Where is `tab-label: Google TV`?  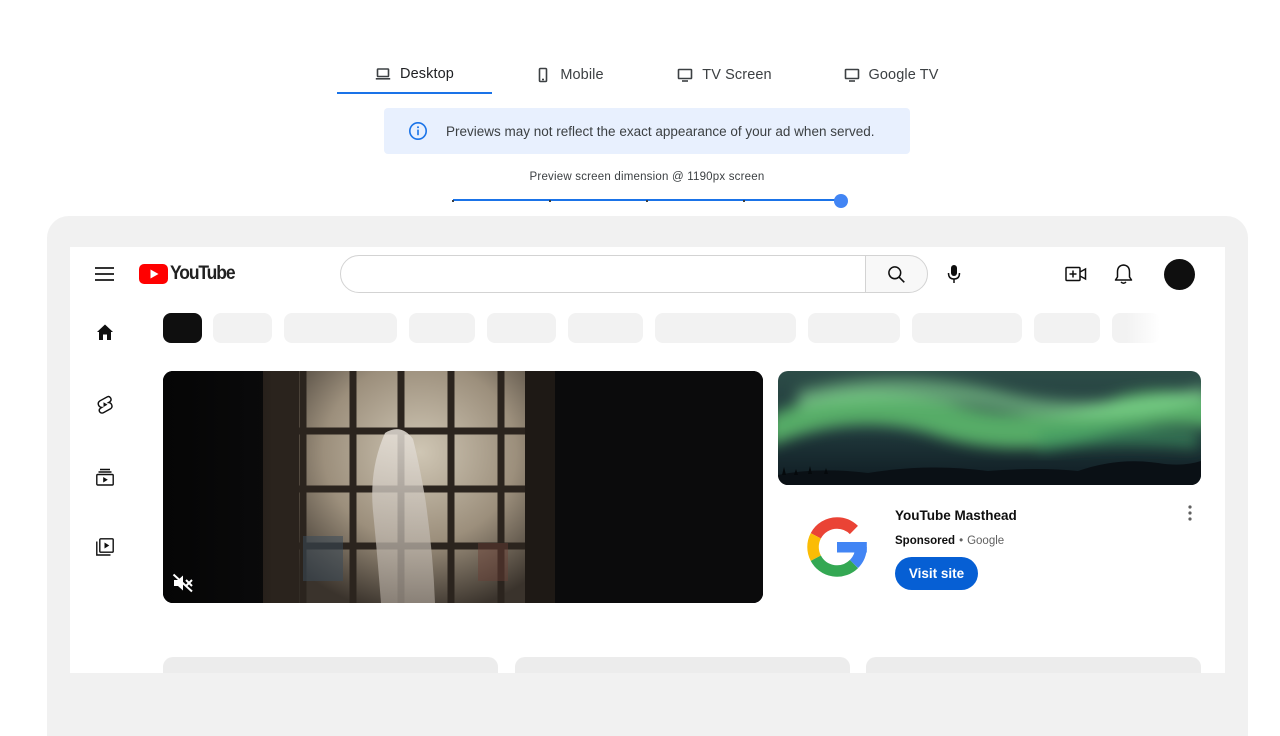
tab-label: Google TV is located at coordinates (903, 75).